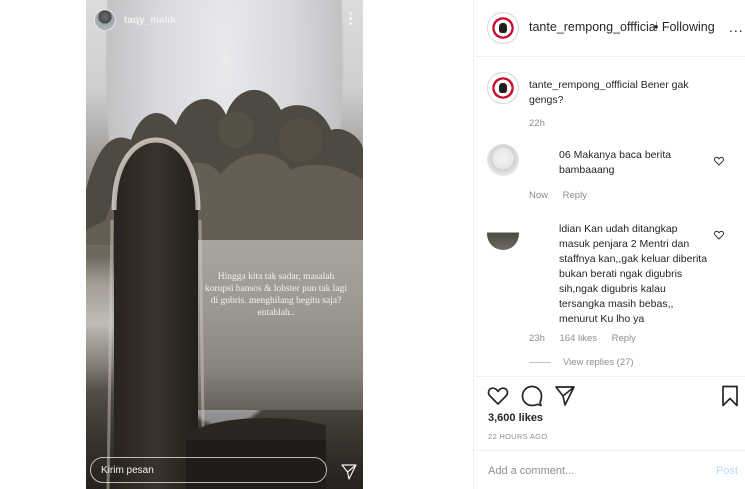 This screenshot has height=489, width=745. I want to click on story-username: taqy_malik, so click(150, 20).